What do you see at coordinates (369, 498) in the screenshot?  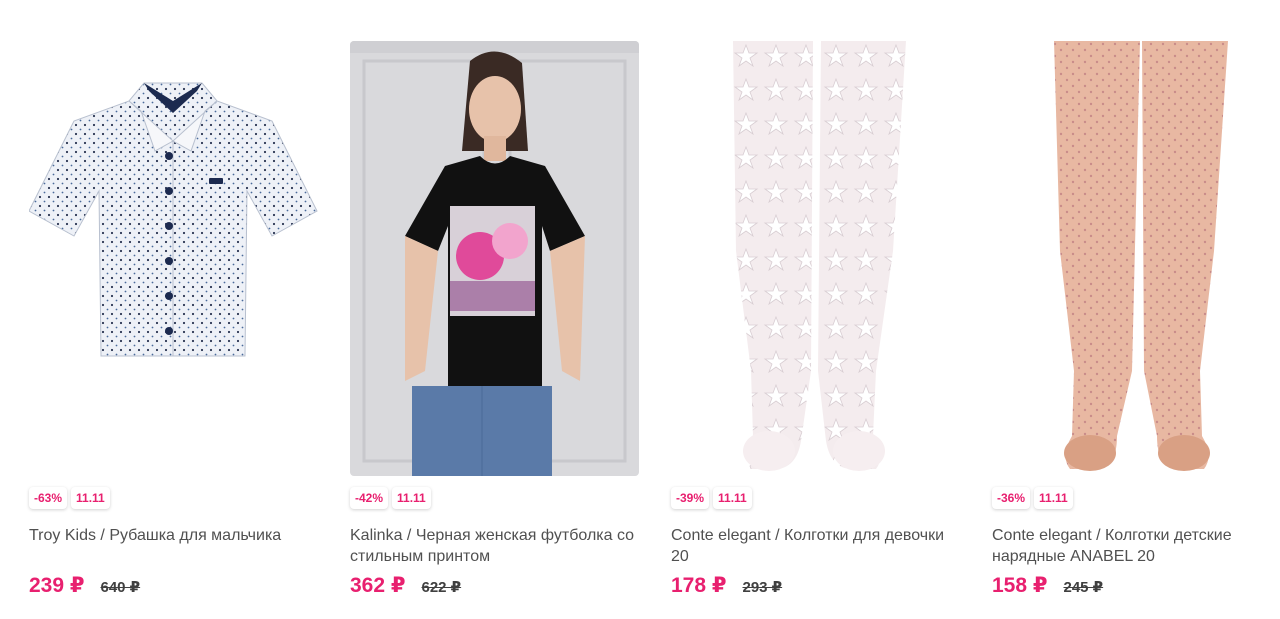 I see `discount-badge: -42%` at bounding box center [369, 498].